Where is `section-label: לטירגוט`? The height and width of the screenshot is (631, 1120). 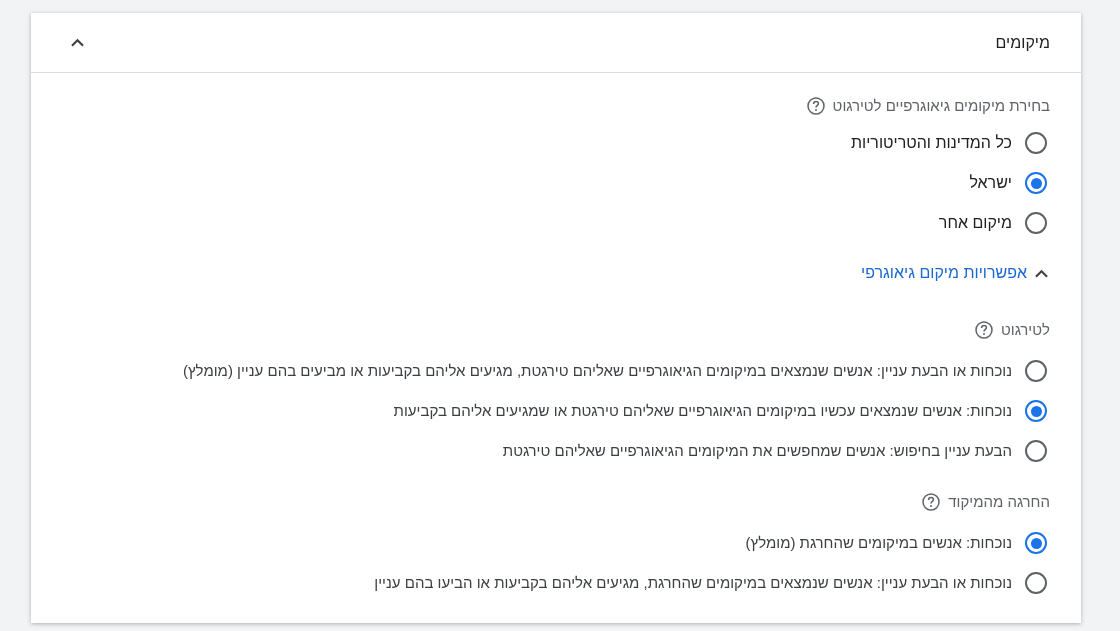 section-label: לטירגוט is located at coordinates (1025, 329).